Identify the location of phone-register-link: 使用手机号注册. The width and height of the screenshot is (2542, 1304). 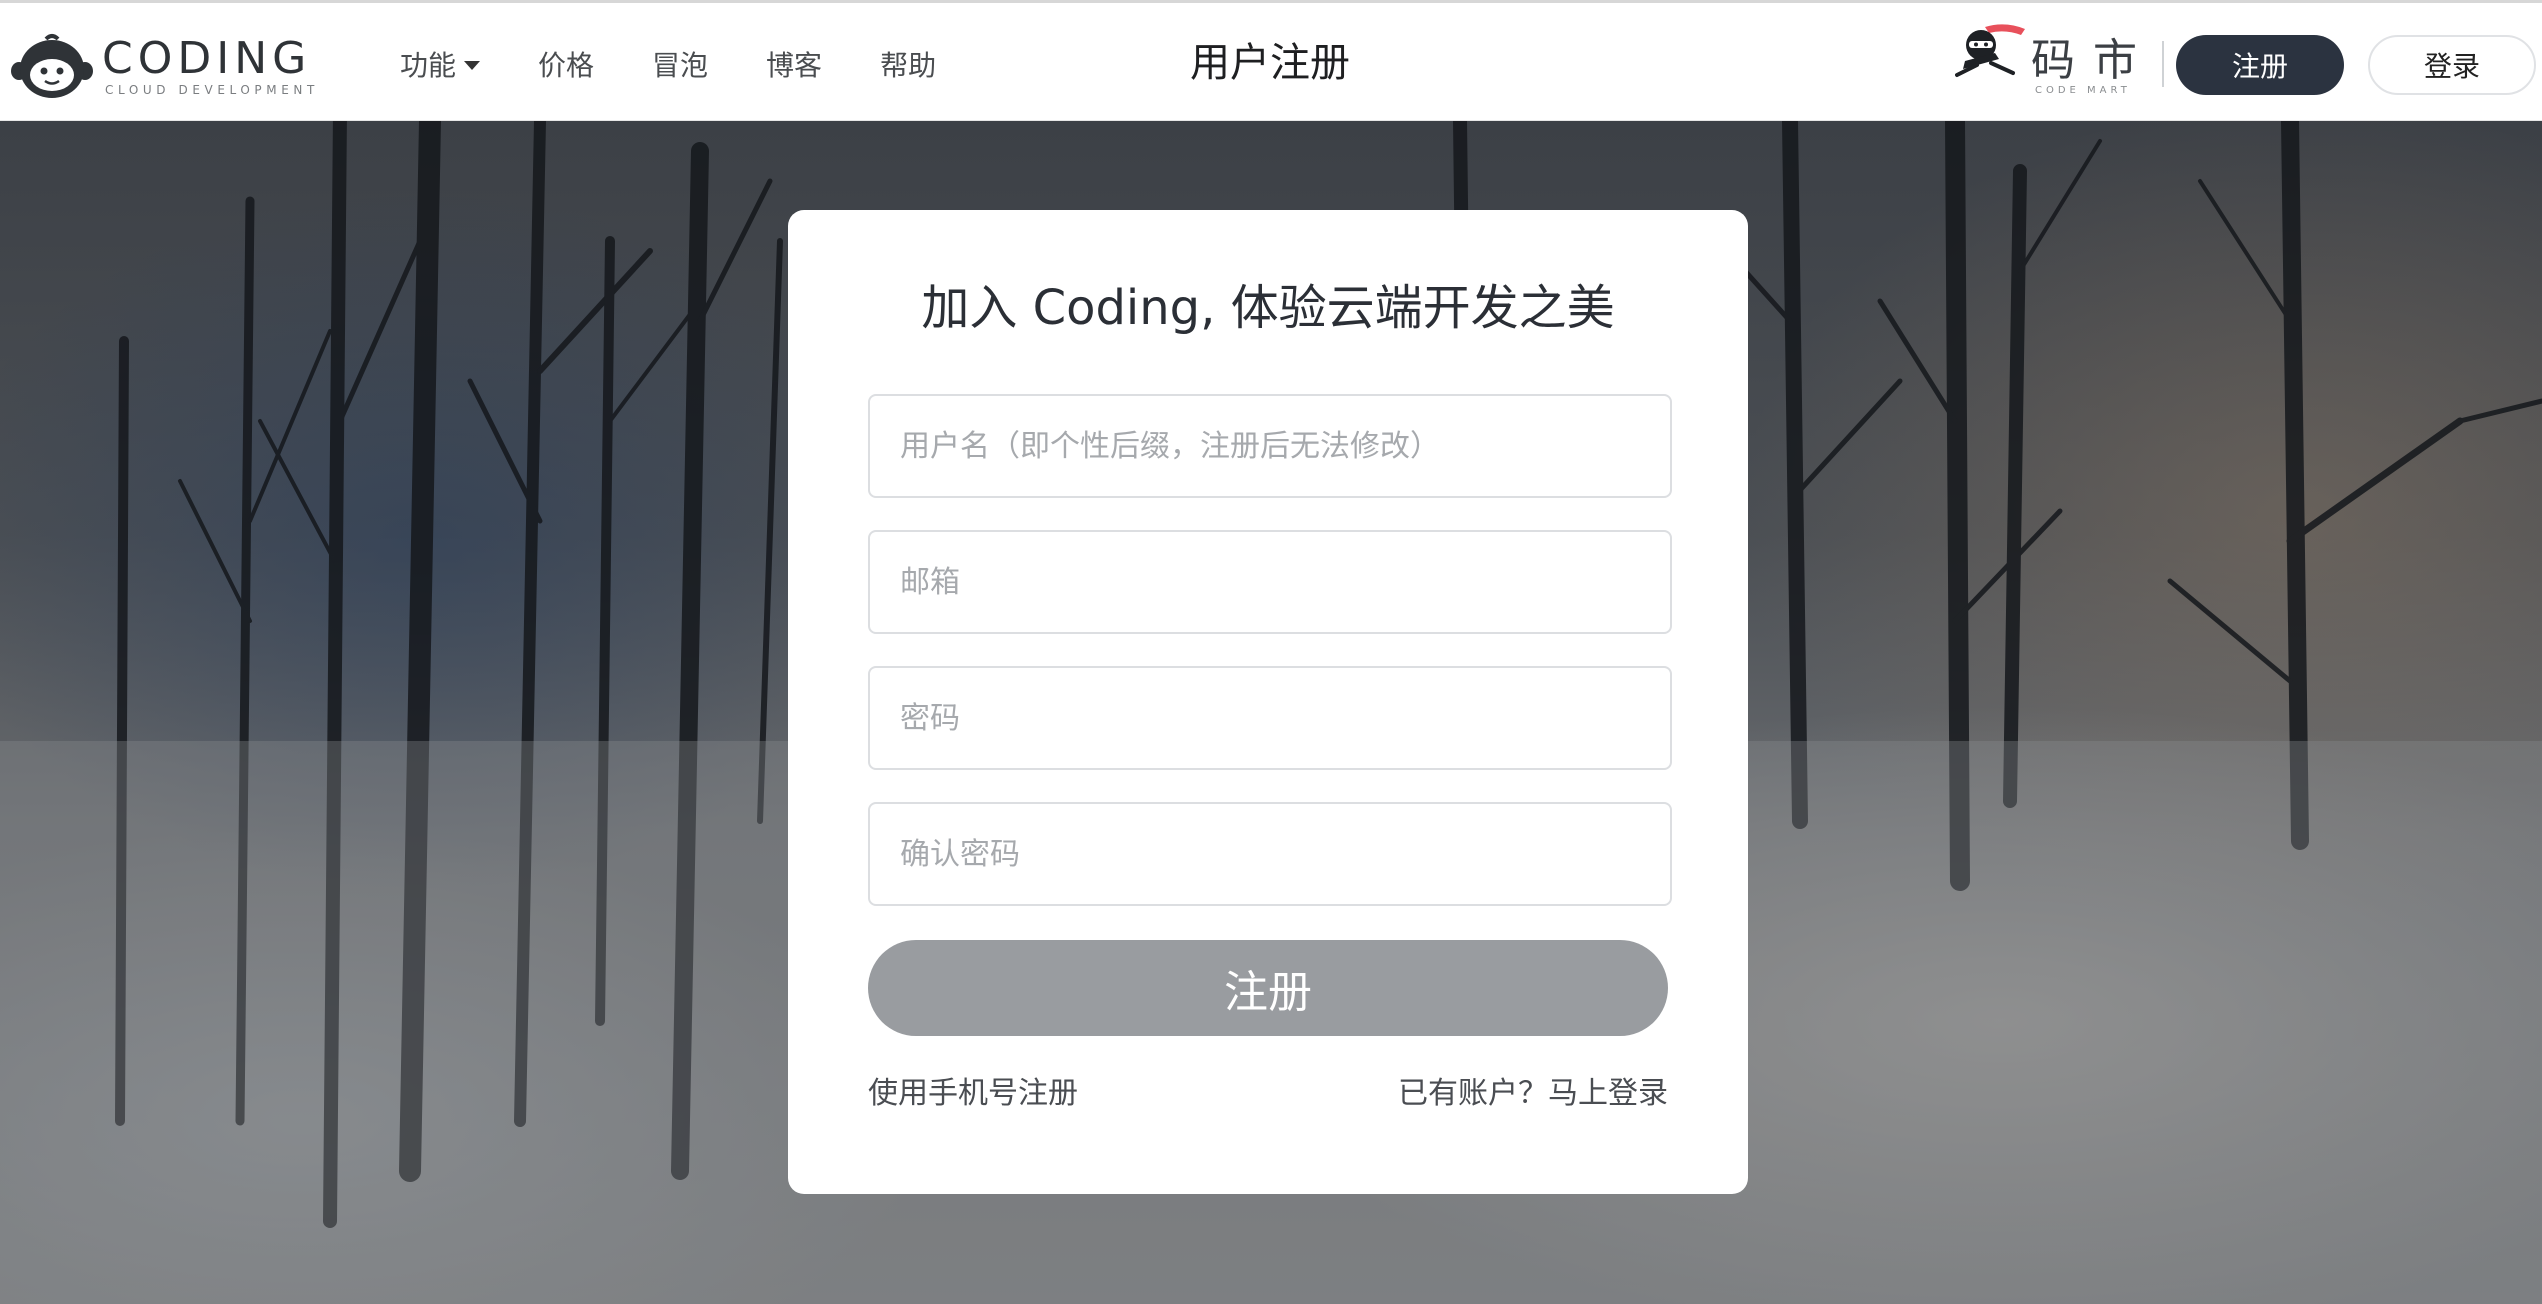
(973, 1090).